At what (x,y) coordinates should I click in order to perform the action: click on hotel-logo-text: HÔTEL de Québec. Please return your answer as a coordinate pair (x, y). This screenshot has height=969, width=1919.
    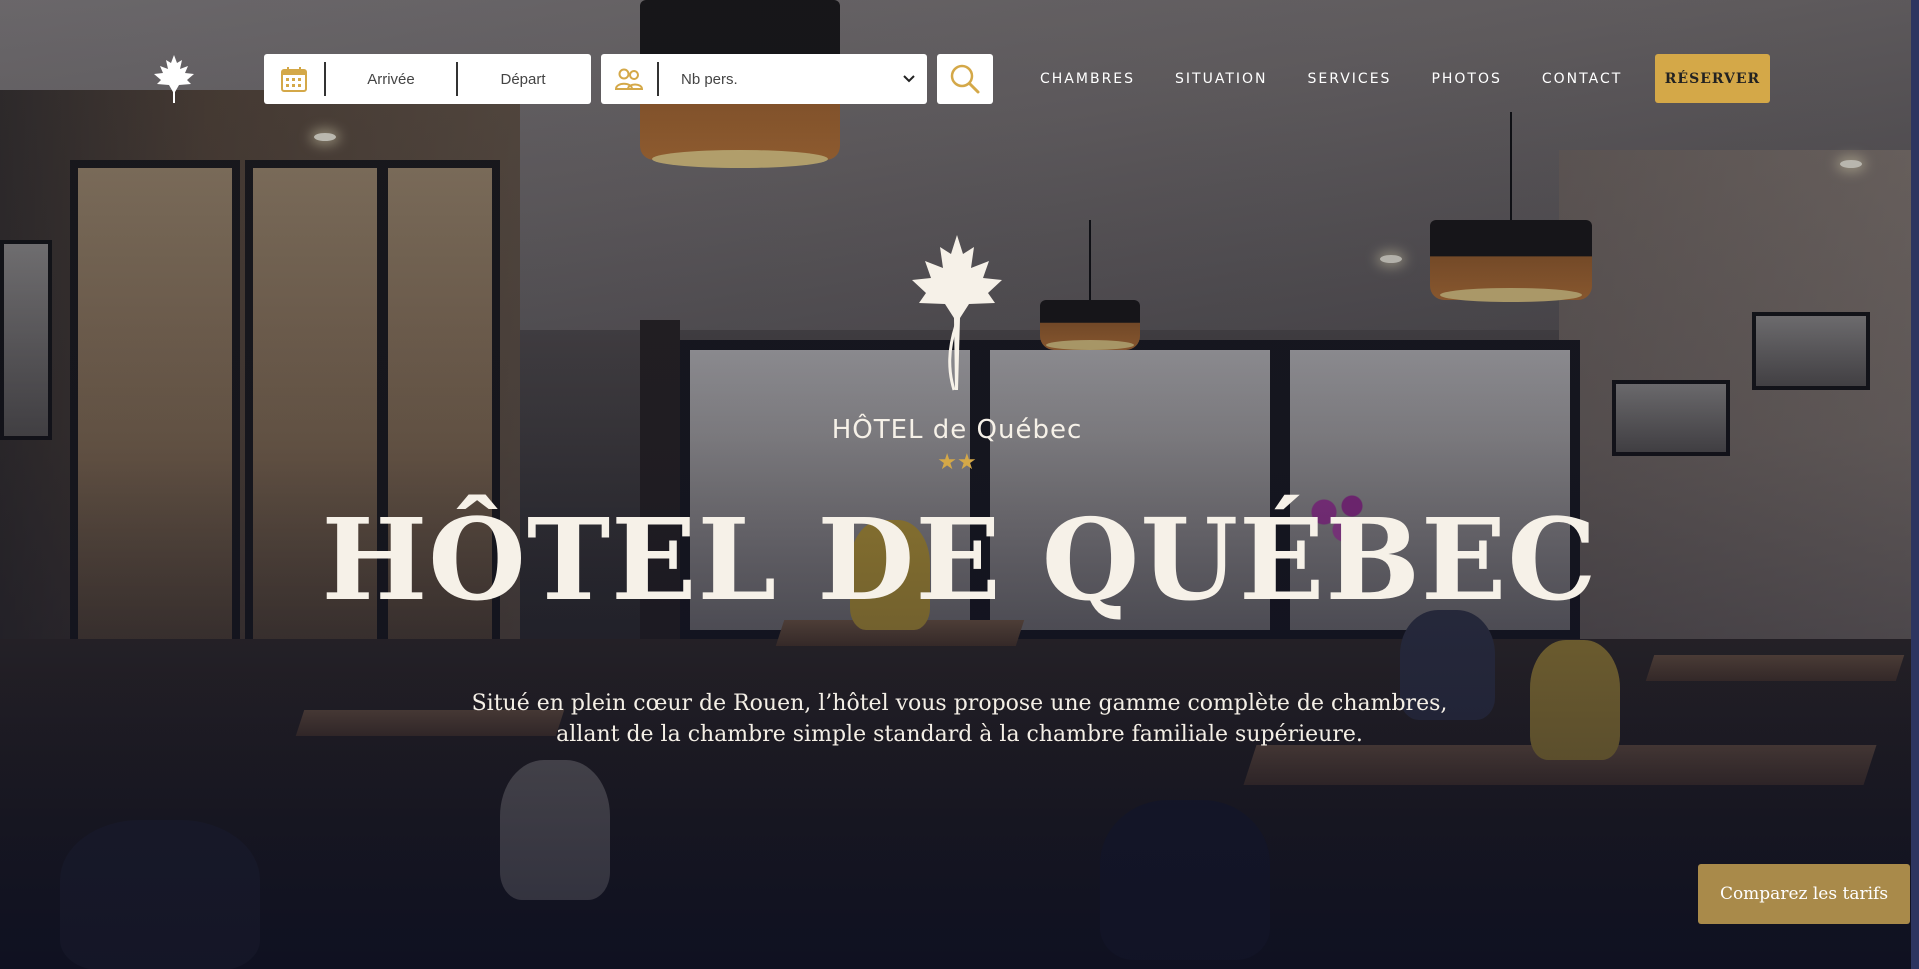
    Looking at the image, I should click on (957, 429).